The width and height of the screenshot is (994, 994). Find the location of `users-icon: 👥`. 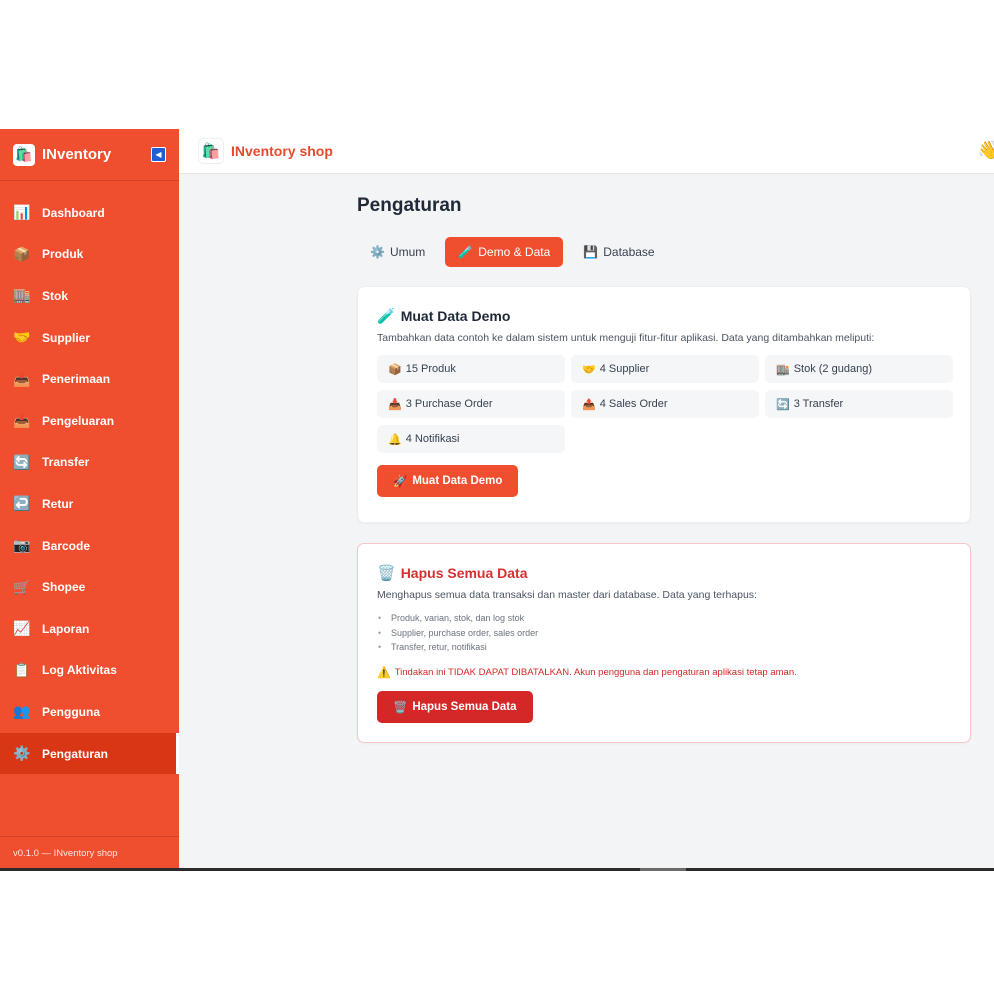

users-icon: 👥 is located at coordinates (22, 711).